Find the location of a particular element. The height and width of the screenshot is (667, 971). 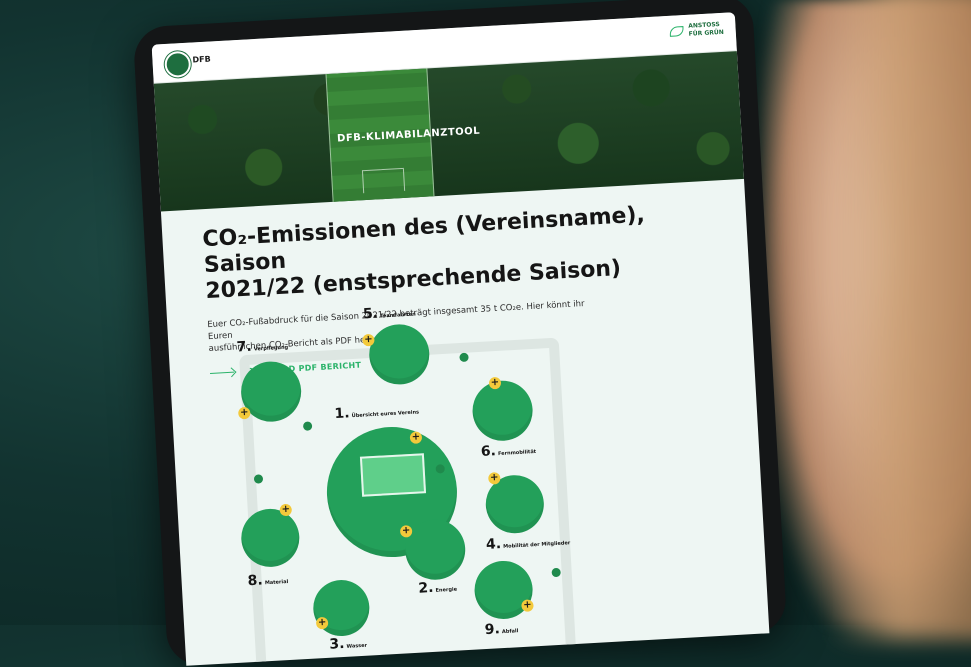

brand-label: DFB is located at coordinates (201, 59).